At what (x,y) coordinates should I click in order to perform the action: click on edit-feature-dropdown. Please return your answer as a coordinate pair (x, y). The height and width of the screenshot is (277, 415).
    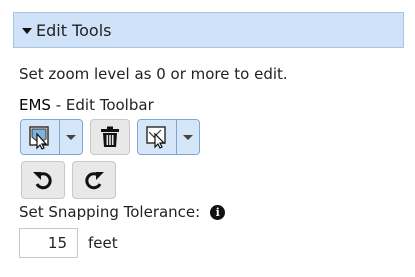
    Looking at the image, I should click on (71, 137).